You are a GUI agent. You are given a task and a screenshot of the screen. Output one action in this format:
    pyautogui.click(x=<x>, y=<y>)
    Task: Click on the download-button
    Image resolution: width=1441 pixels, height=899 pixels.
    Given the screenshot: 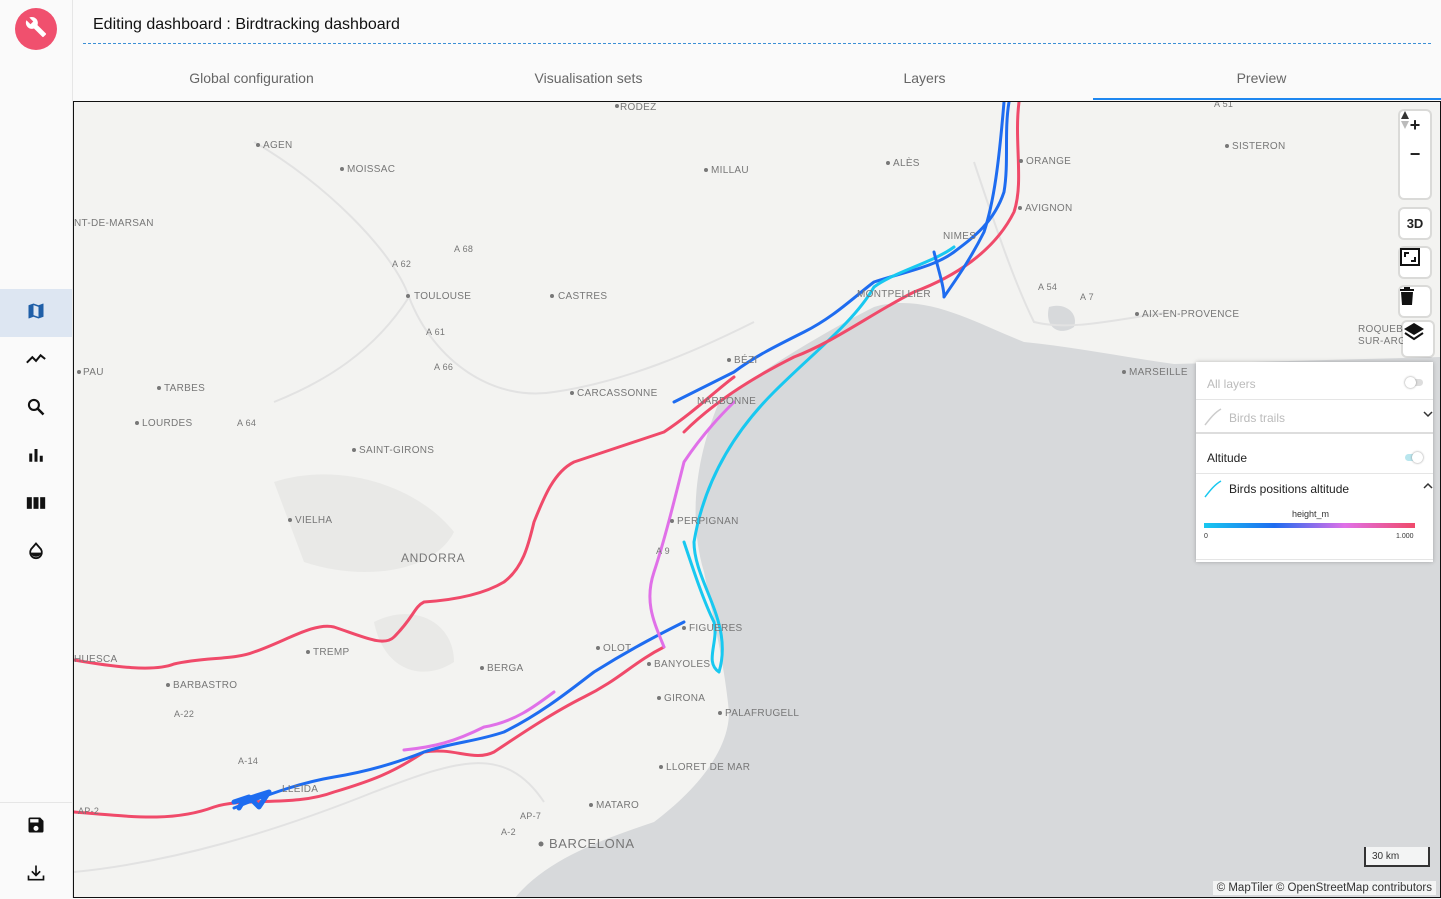 What is the action you would take?
    pyautogui.click(x=36, y=875)
    